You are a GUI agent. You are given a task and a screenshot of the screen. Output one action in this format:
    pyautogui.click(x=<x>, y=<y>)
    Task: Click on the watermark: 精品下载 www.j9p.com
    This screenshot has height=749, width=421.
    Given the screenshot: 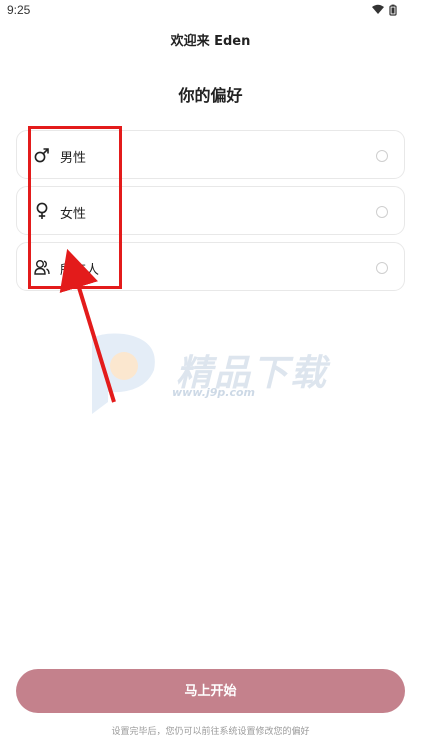 What is the action you would take?
    pyautogui.click(x=214, y=375)
    